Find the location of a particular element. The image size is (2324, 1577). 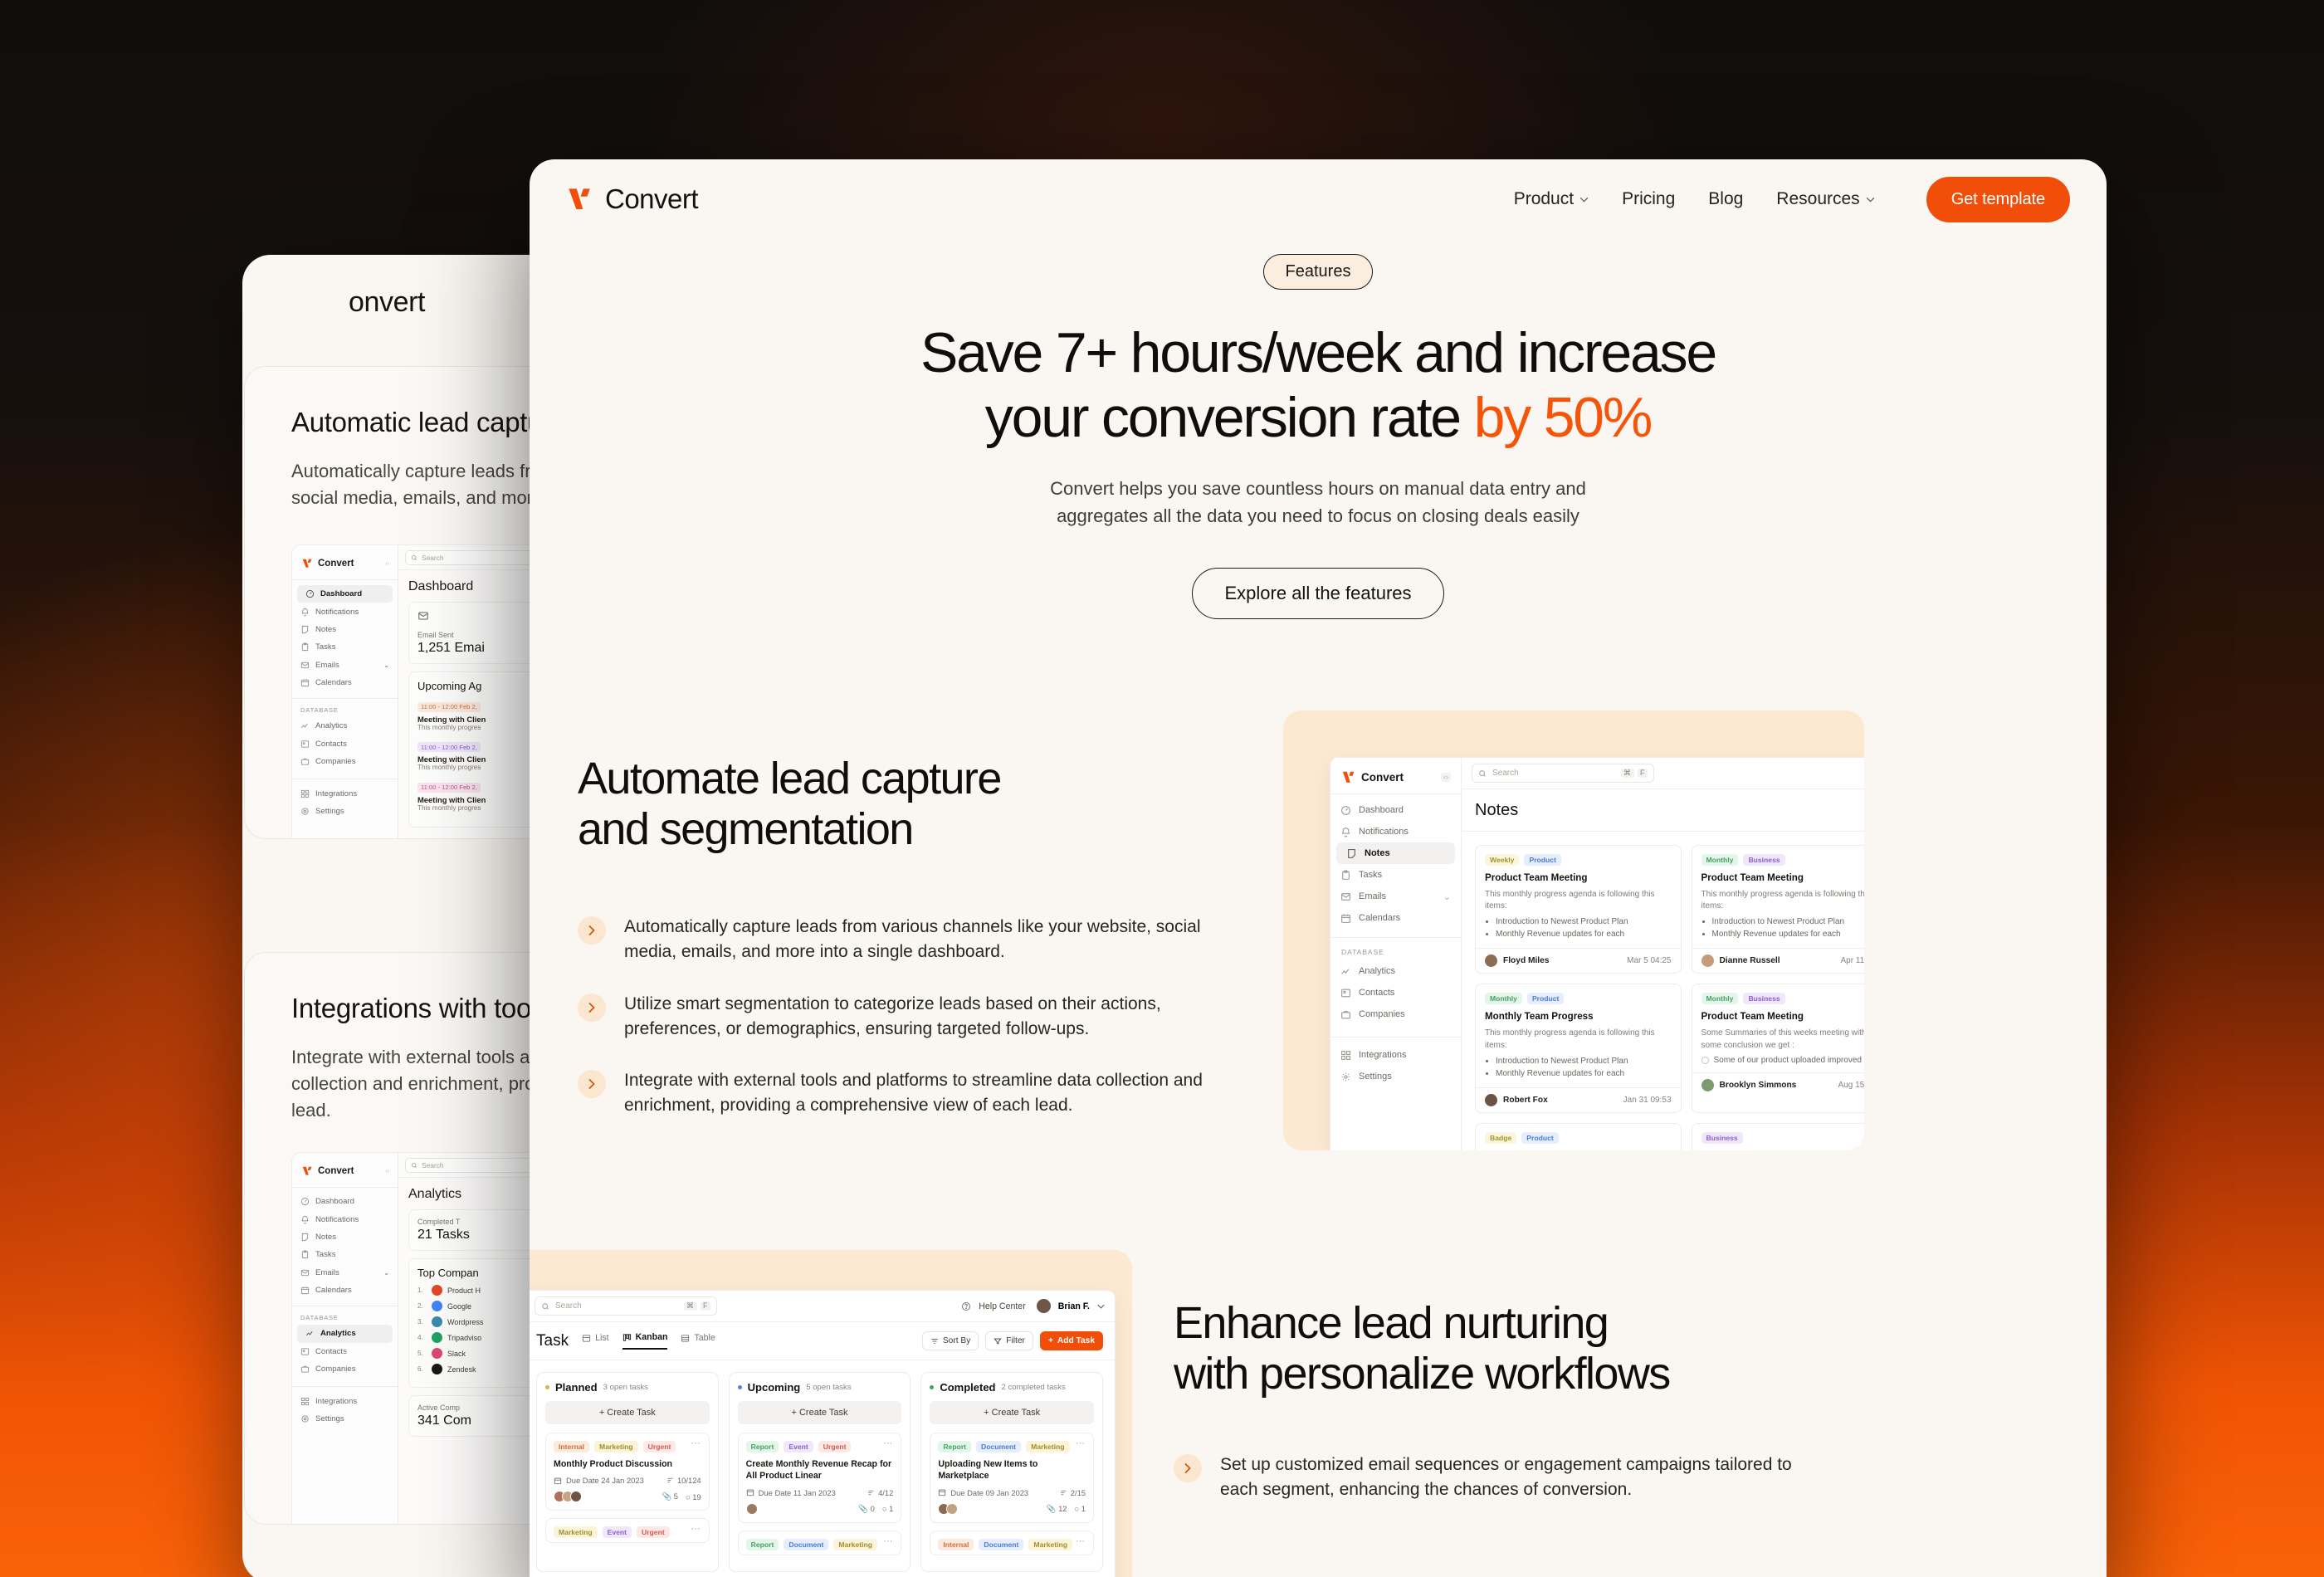

feature-1-heading-line-2: and segmentation is located at coordinates (746, 829).